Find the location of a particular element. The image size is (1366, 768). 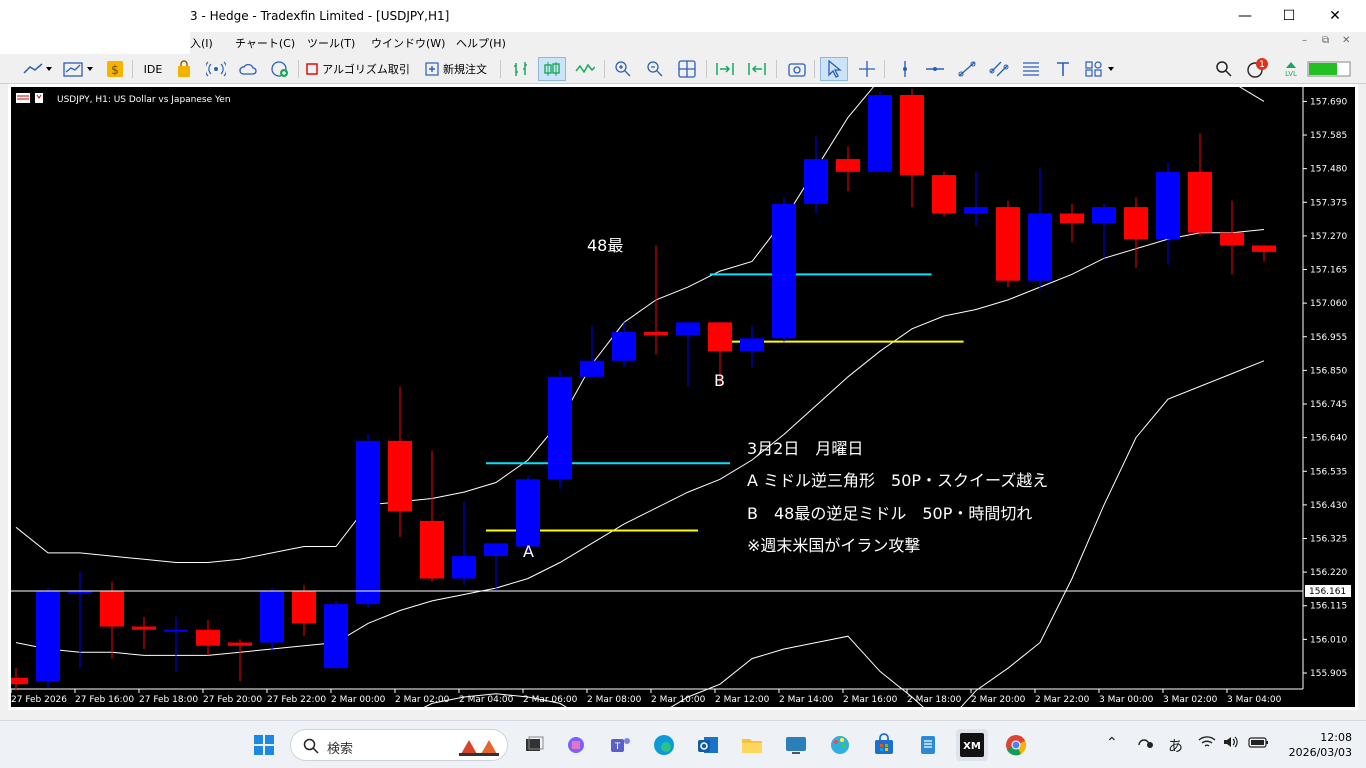

text-tool-icon is located at coordinates (1063, 69).